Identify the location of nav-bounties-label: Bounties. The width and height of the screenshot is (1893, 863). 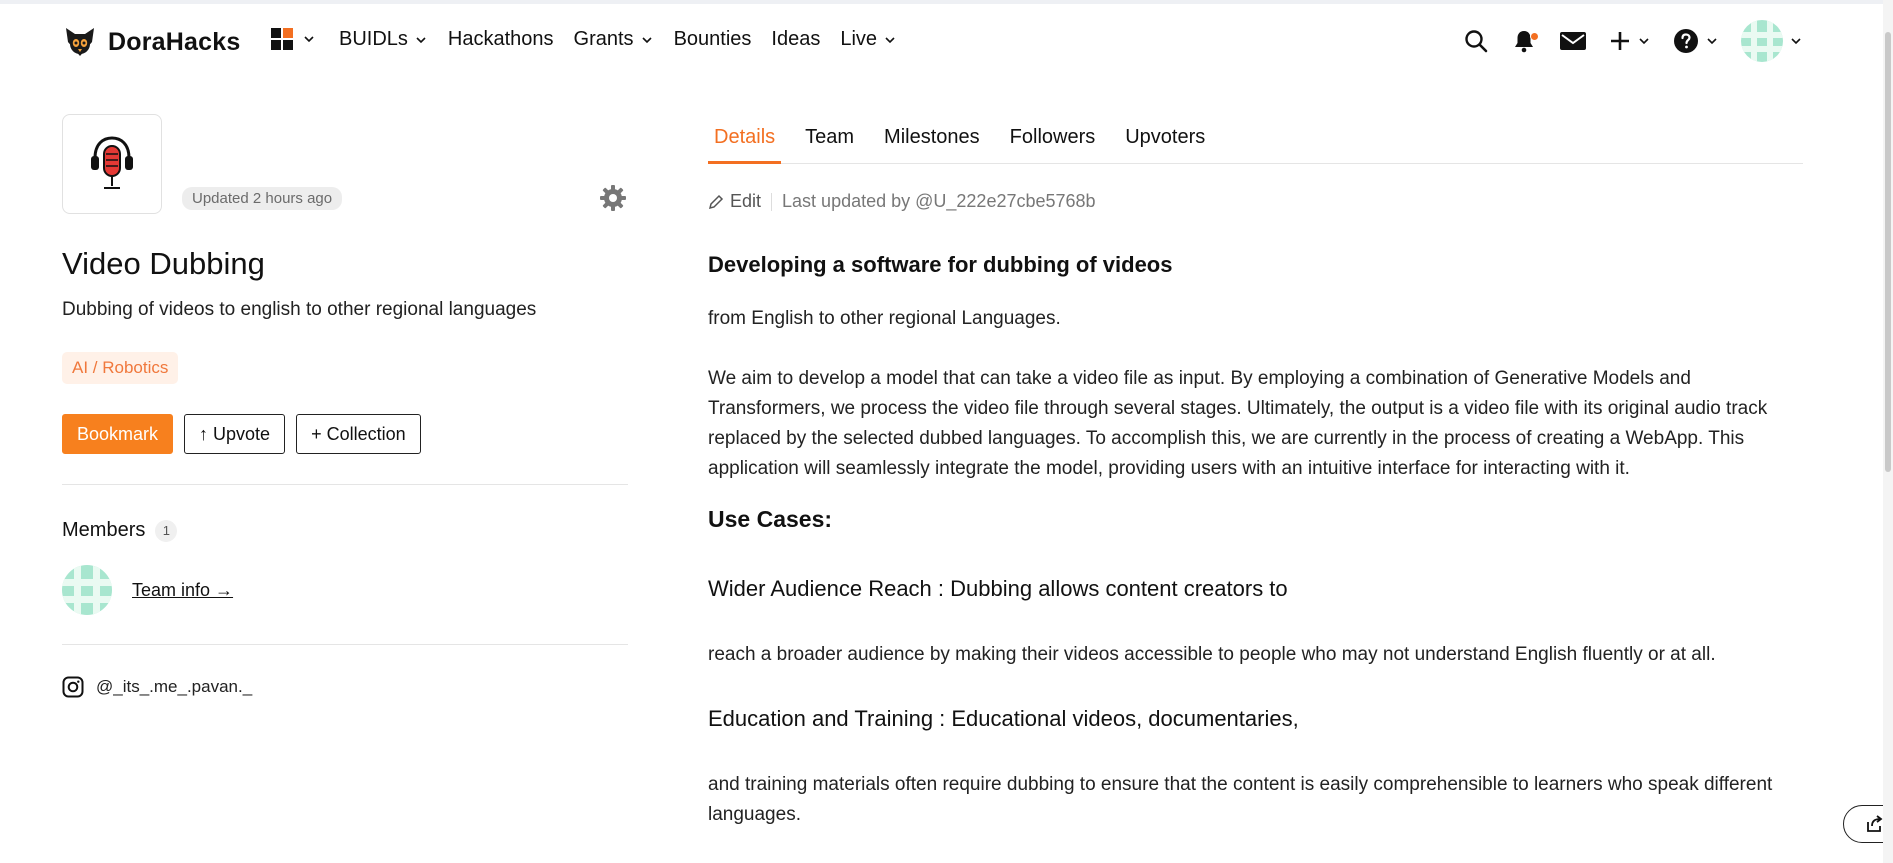
(712, 39).